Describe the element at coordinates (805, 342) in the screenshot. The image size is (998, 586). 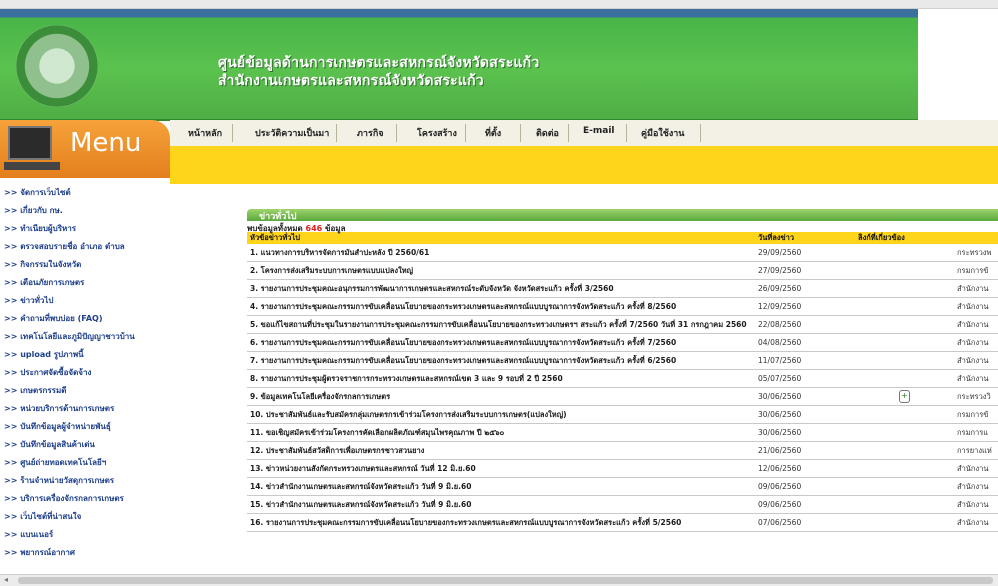
I see `news-date: 04/08/2560` at that location.